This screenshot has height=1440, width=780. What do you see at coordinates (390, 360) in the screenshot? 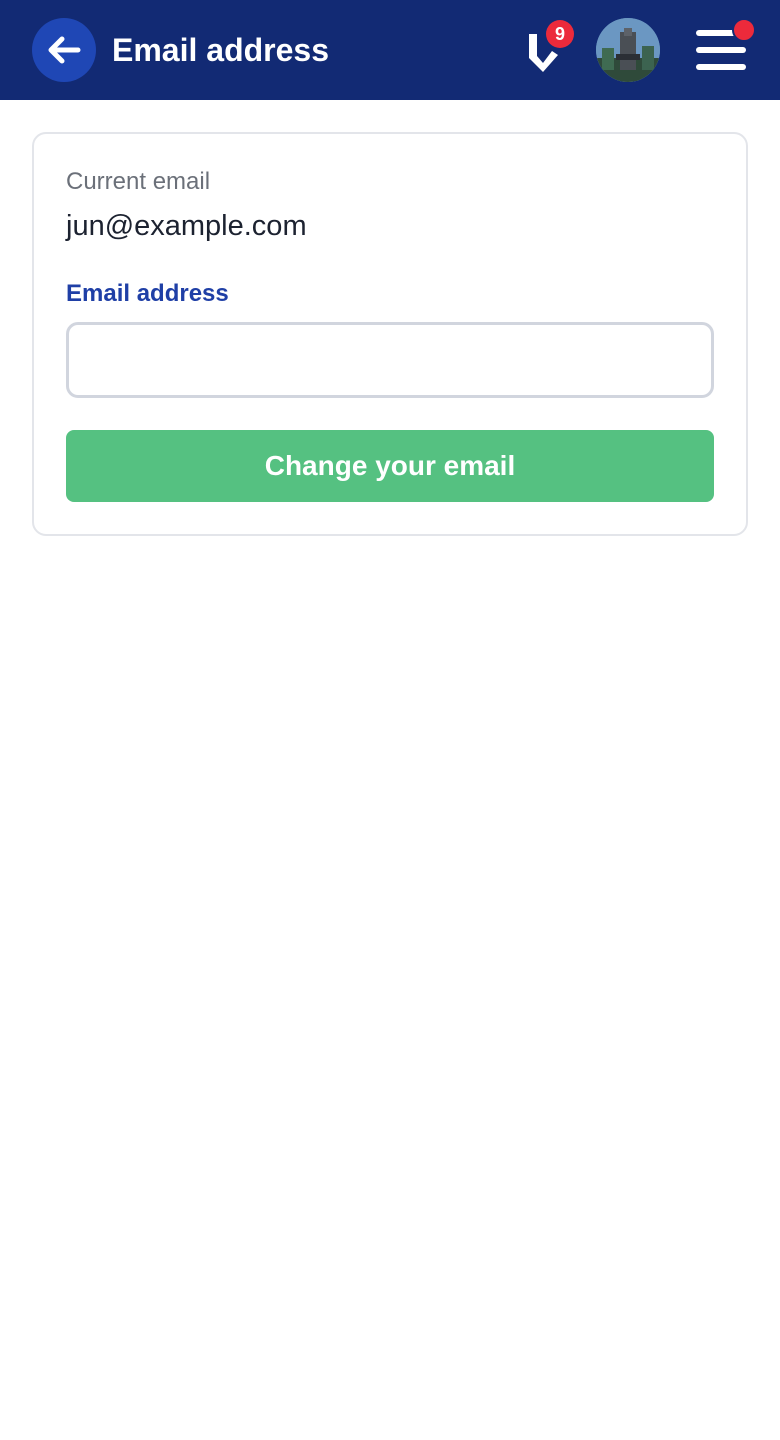
I see `email-input` at bounding box center [390, 360].